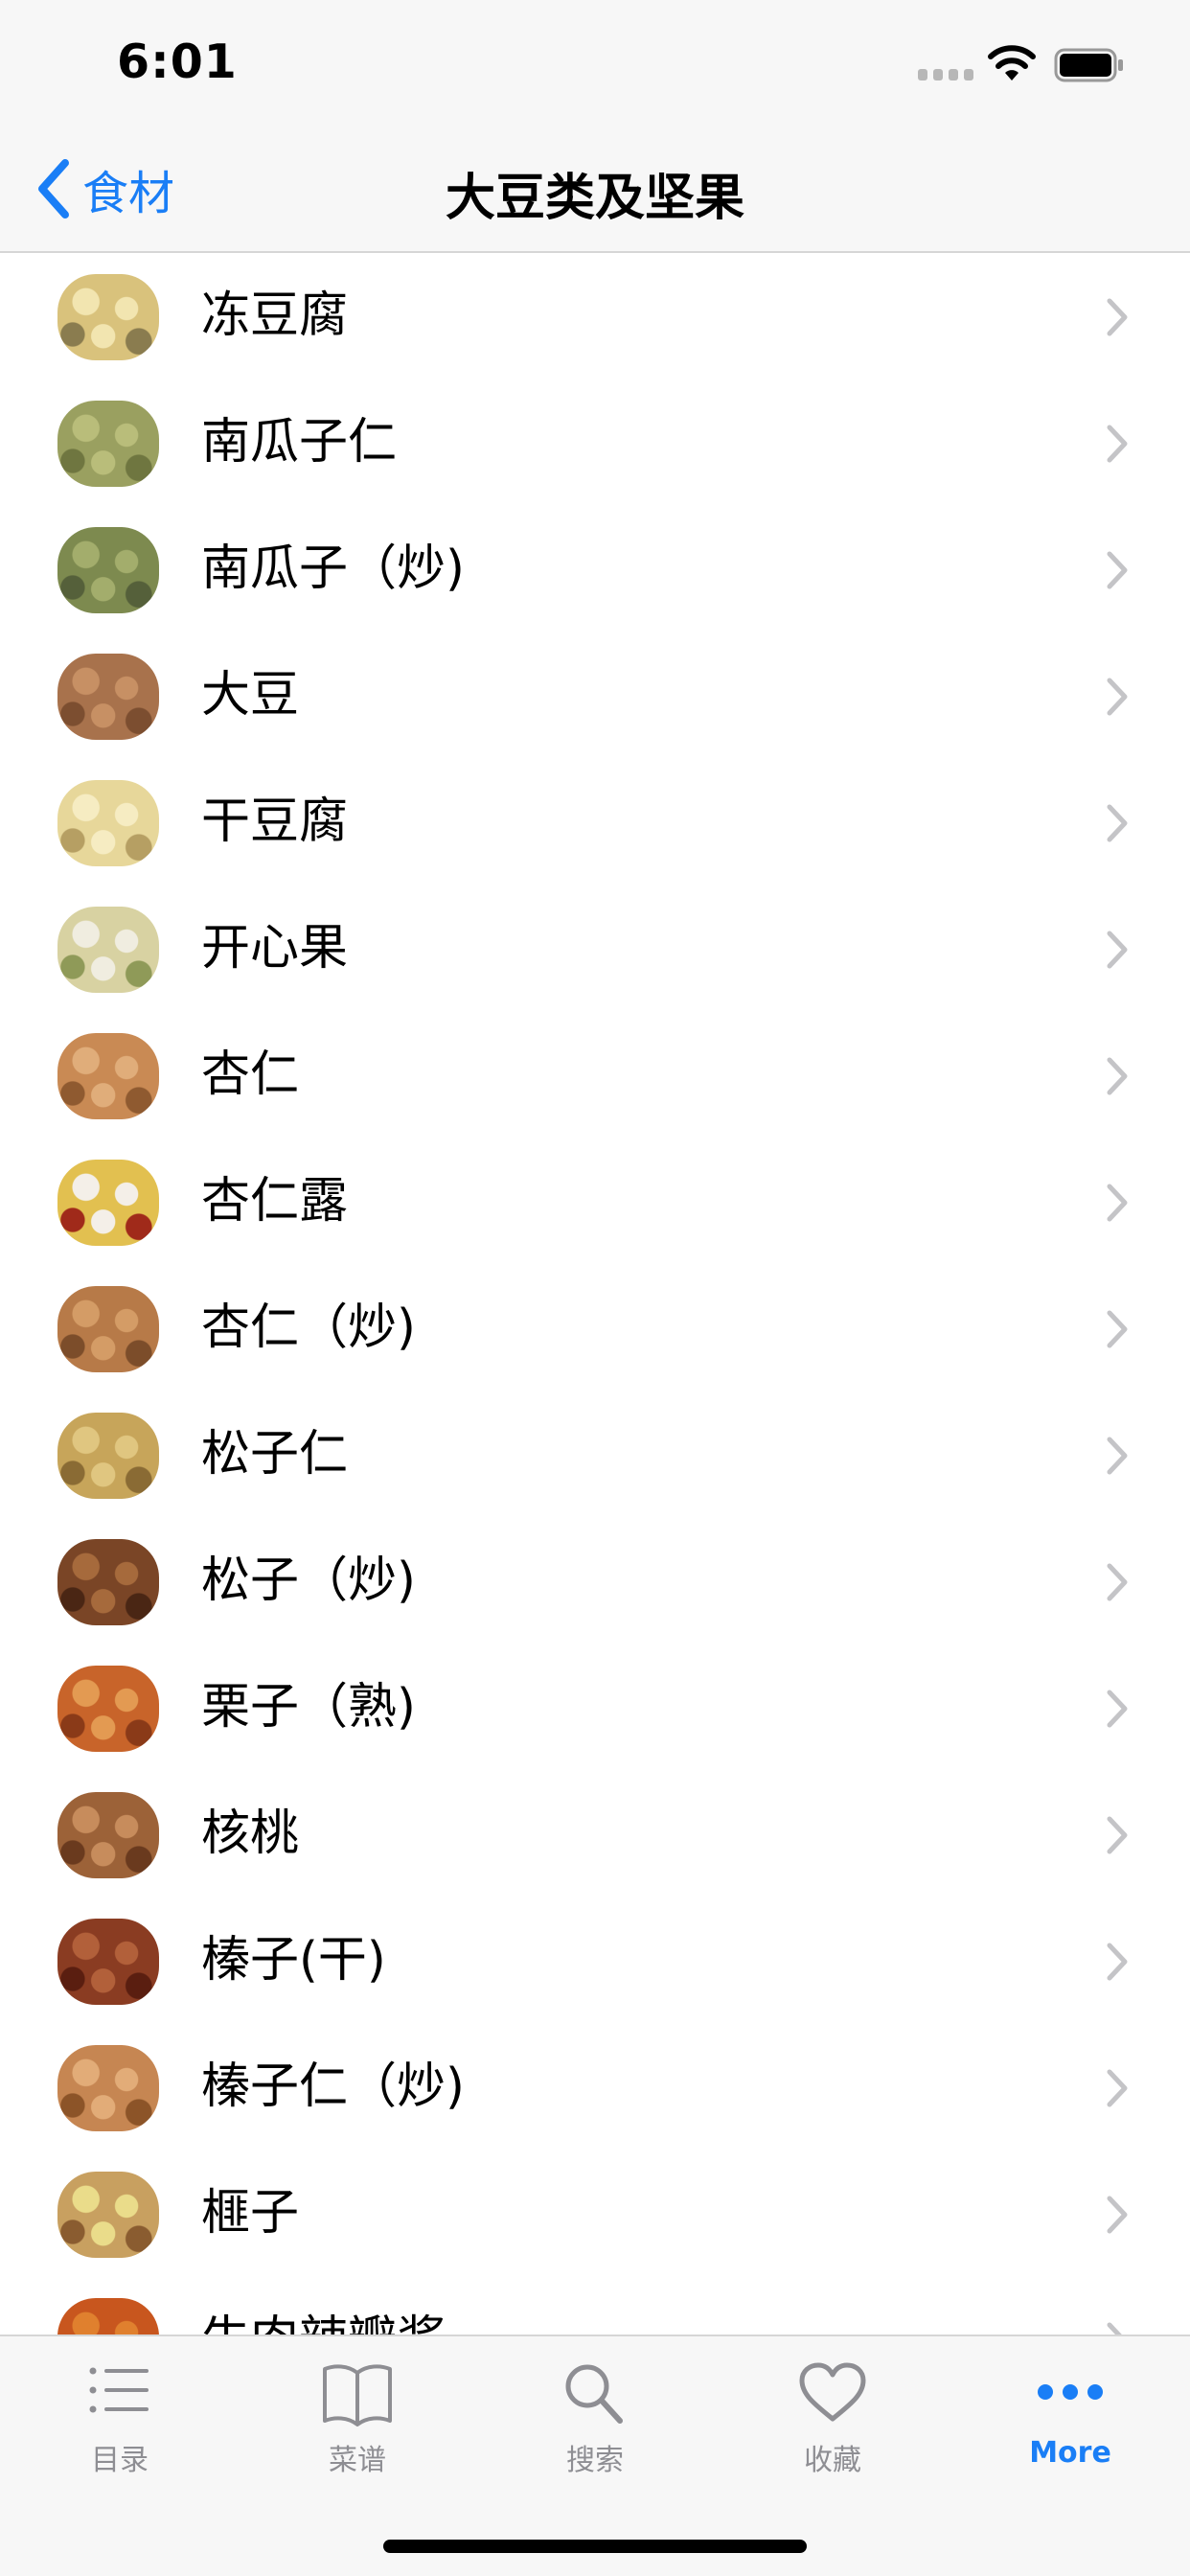 The height and width of the screenshot is (2576, 1190). What do you see at coordinates (595, 1328) in the screenshot?
I see `list-item: 杏仁（炒)` at bounding box center [595, 1328].